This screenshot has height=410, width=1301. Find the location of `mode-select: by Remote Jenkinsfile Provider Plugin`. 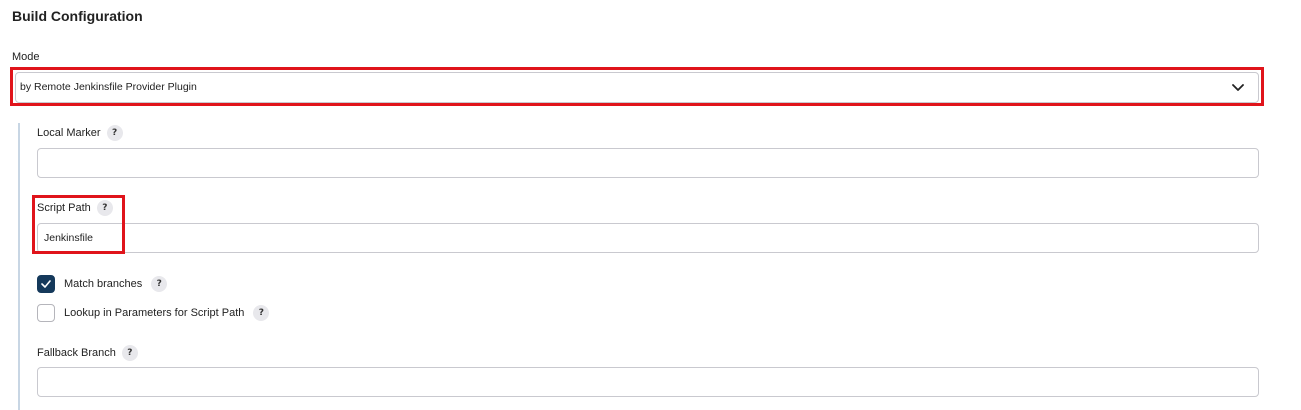

mode-select: by Remote Jenkinsfile Provider Plugin is located at coordinates (637, 87).